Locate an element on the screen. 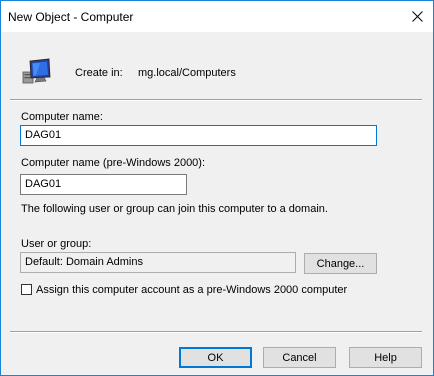 The height and width of the screenshot is (376, 434). computer-name-label: Computer name: is located at coordinates (62, 117).